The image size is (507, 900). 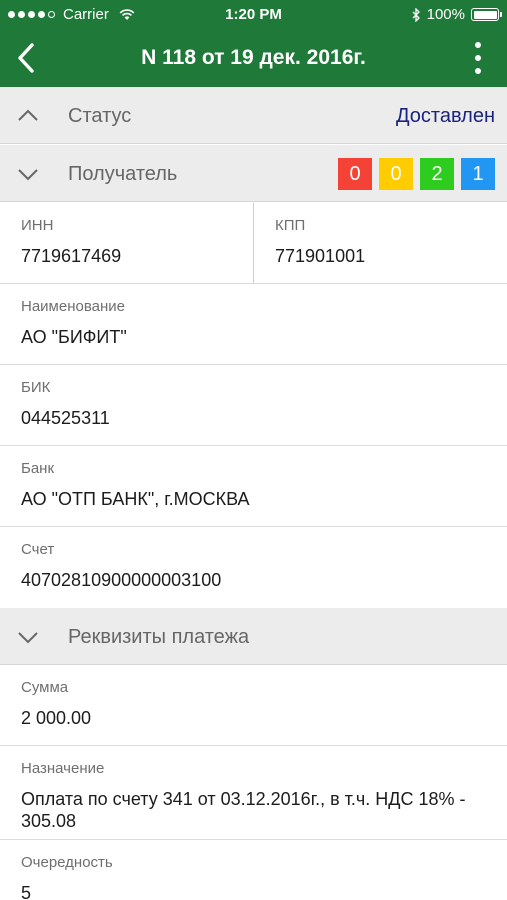 What do you see at coordinates (37, 225) in the screenshot?
I see `inn-label: ИНН` at bounding box center [37, 225].